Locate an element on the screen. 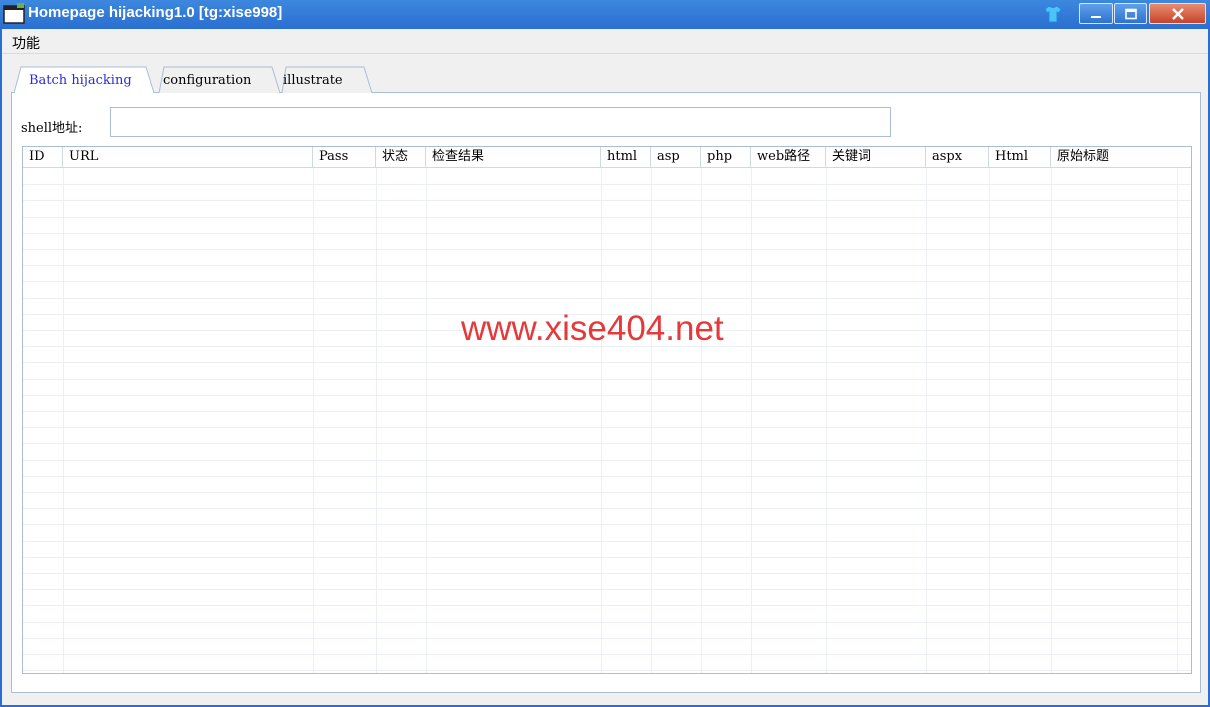 The height and width of the screenshot is (707, 1210). col-header-html: html is located at coordinates (626, 157).